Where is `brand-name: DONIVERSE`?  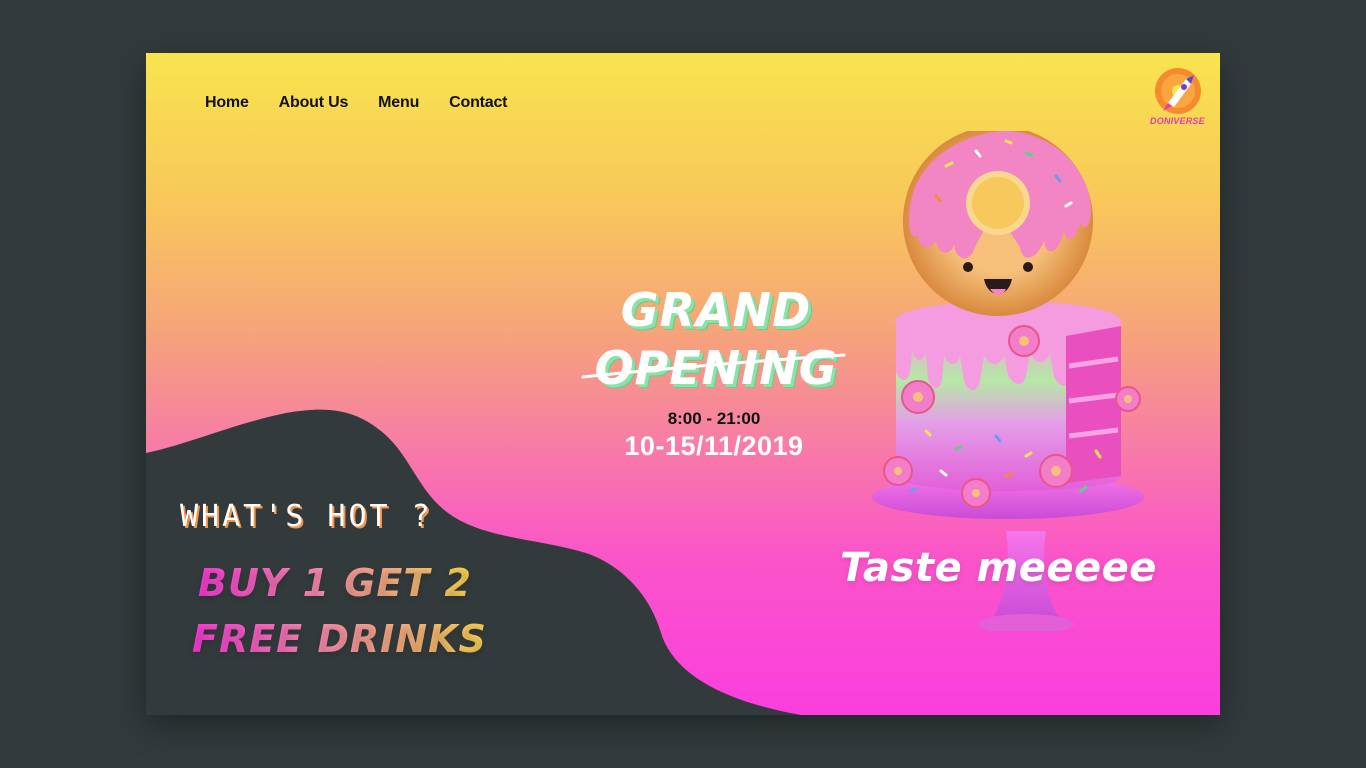 brand-name: DONIVERSE is located at coordinates (1177, 121).